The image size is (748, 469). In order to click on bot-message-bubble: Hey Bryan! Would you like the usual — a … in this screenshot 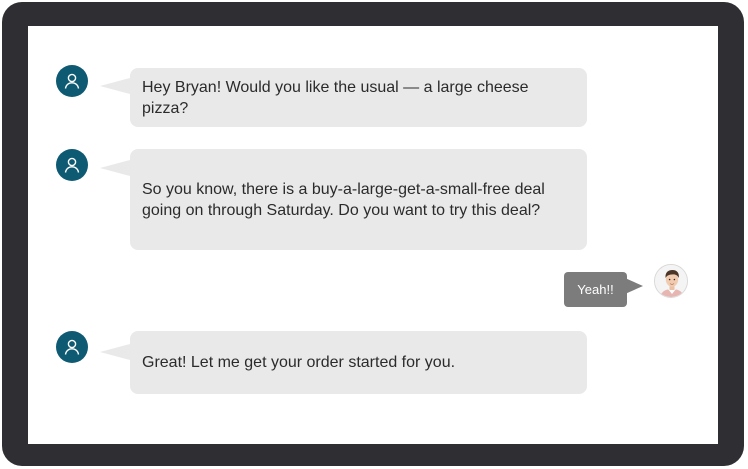, I will do `click(358, 97)`.